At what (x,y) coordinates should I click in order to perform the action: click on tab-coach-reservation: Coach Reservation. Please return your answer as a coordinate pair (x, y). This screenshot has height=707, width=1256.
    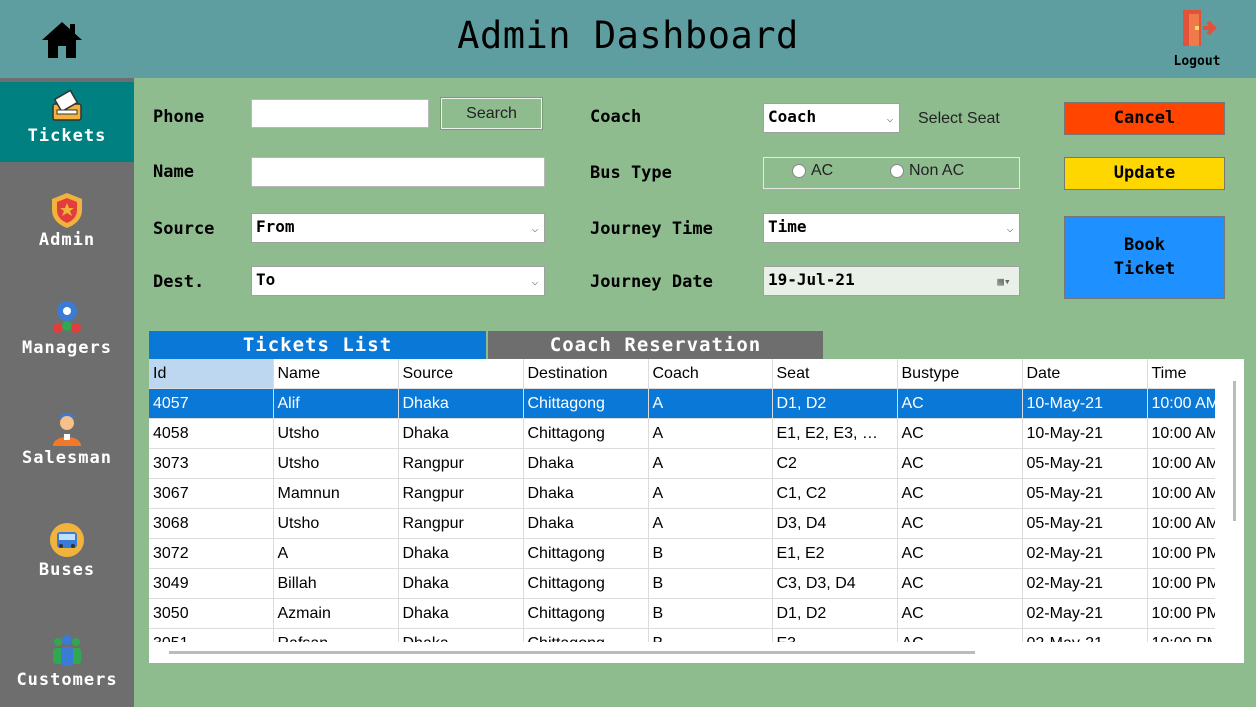
    Looking at the image, I should click on (655, 345).